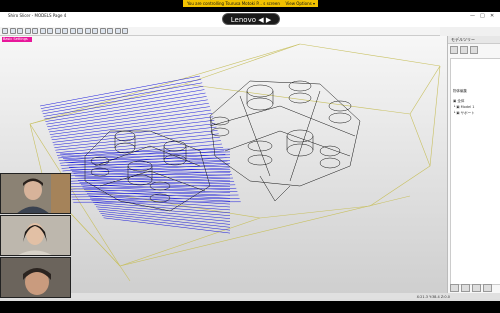 This screenshot has height=313, width=500. I want to click on window-title: Shiro Slicer - MODELS Page 4, so click(37, 15).